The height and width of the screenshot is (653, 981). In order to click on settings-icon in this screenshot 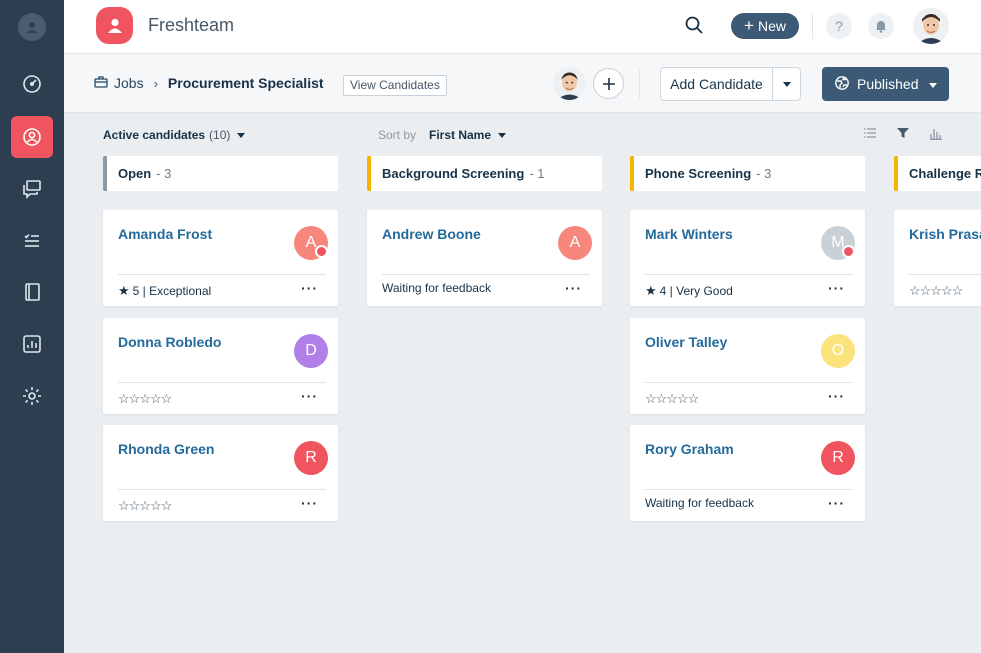, I will do `click(32, 396)`.